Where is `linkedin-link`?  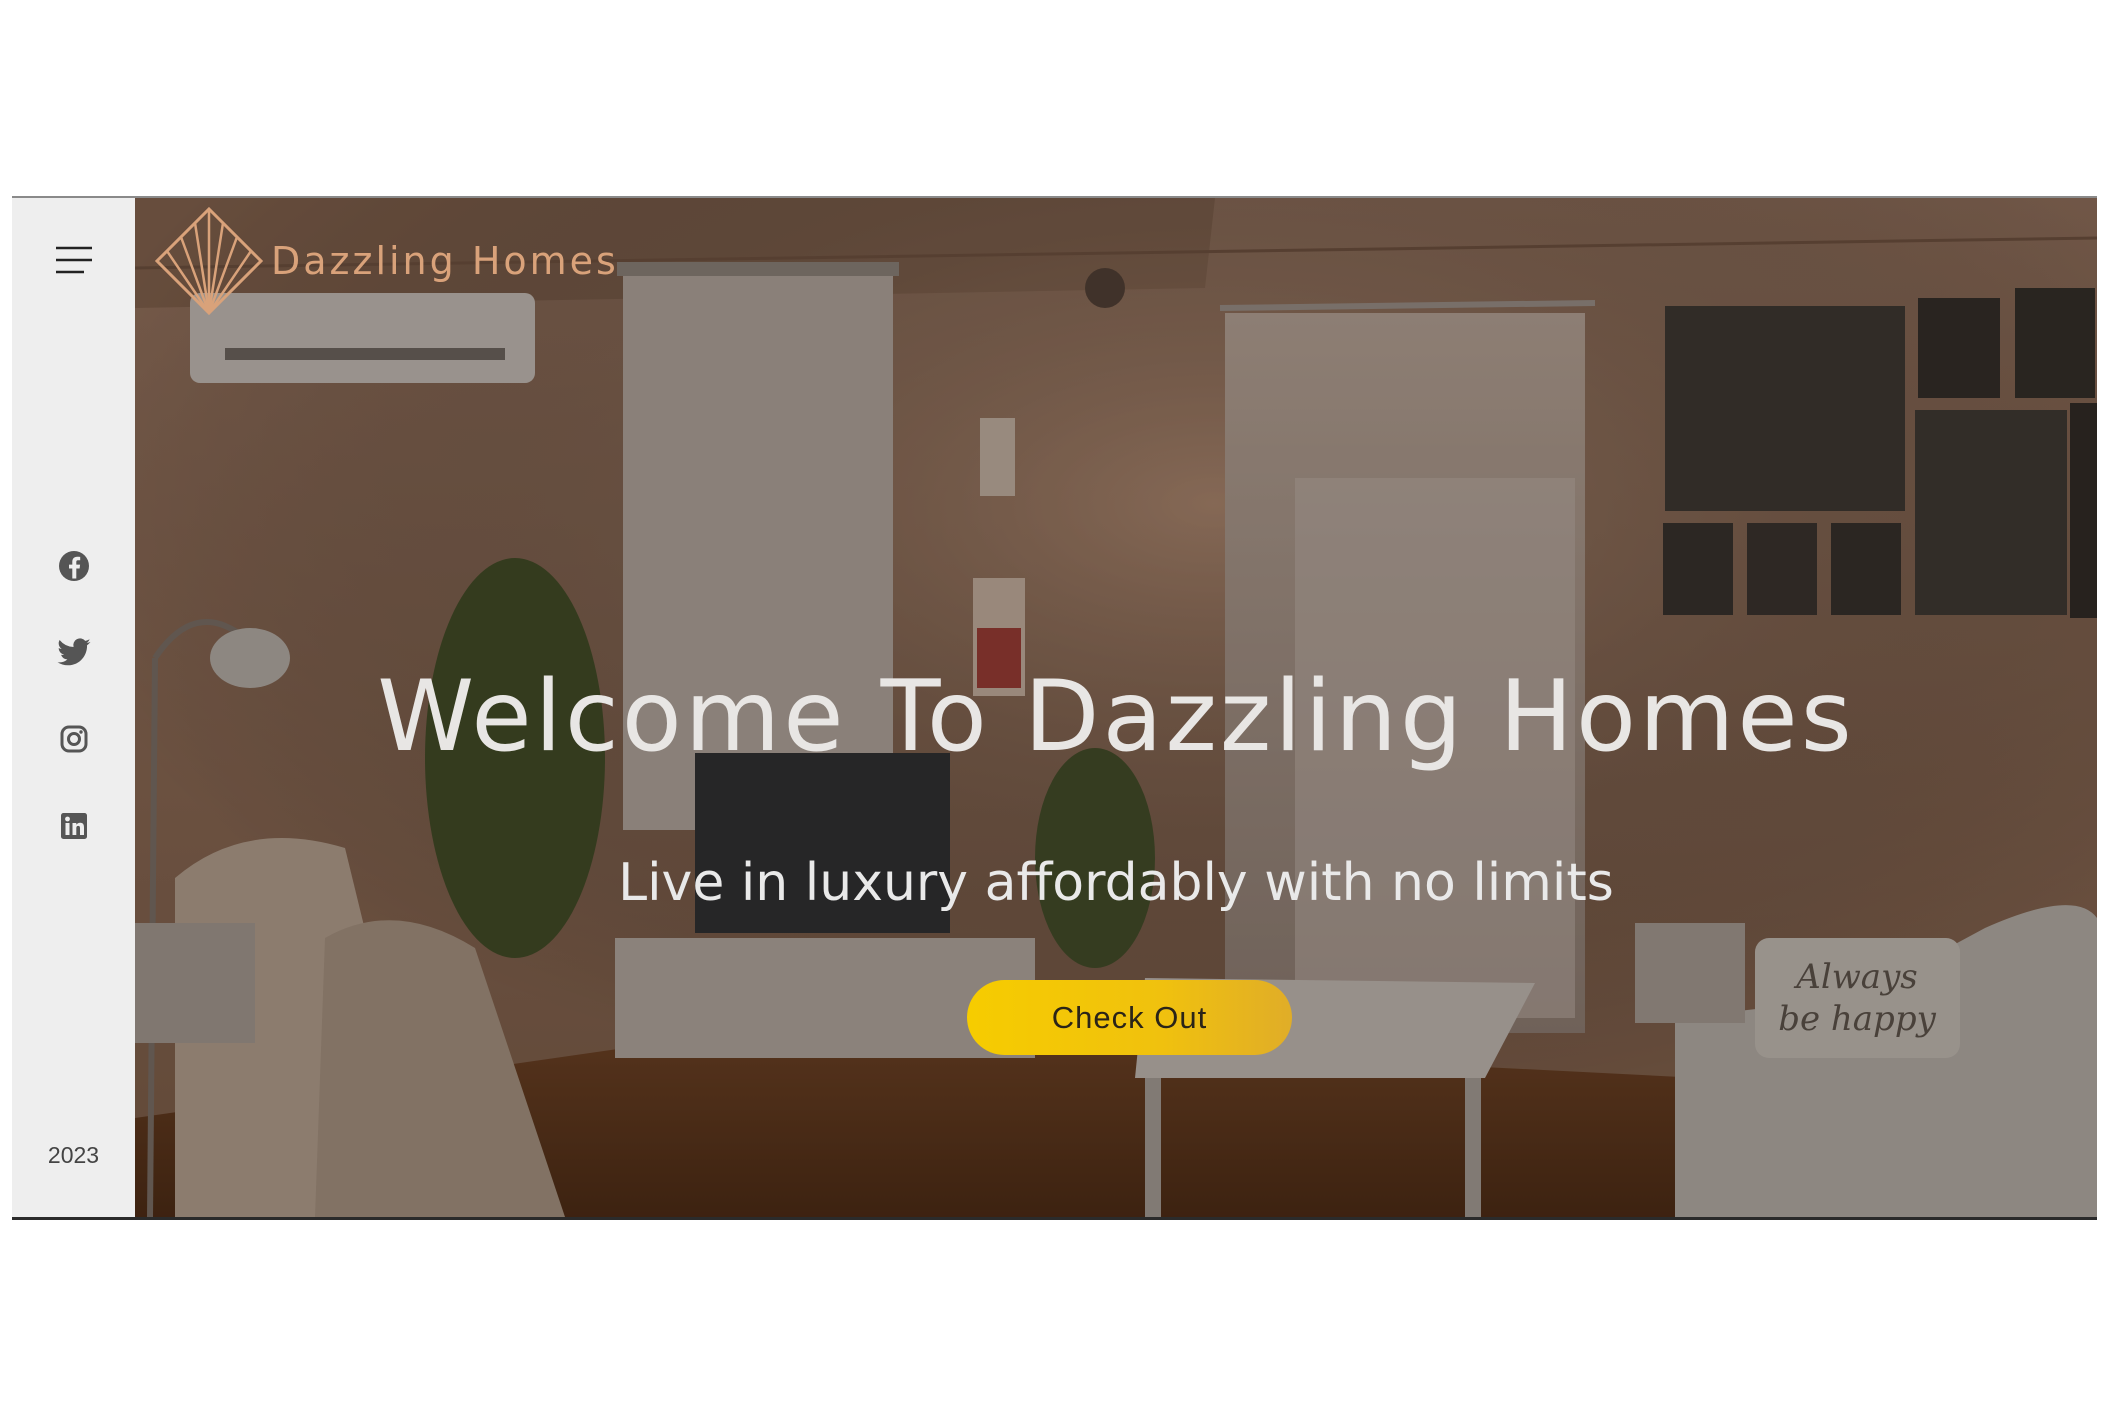 linkedin-link is located at coordinates (74, 826).